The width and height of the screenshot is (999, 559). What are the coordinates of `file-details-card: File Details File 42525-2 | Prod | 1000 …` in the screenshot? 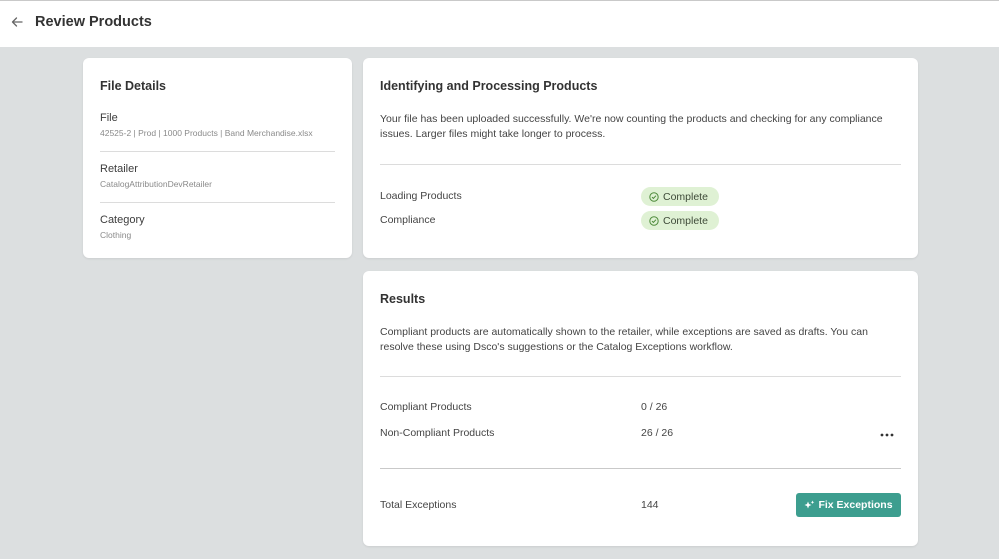 It's located at (217, 158).